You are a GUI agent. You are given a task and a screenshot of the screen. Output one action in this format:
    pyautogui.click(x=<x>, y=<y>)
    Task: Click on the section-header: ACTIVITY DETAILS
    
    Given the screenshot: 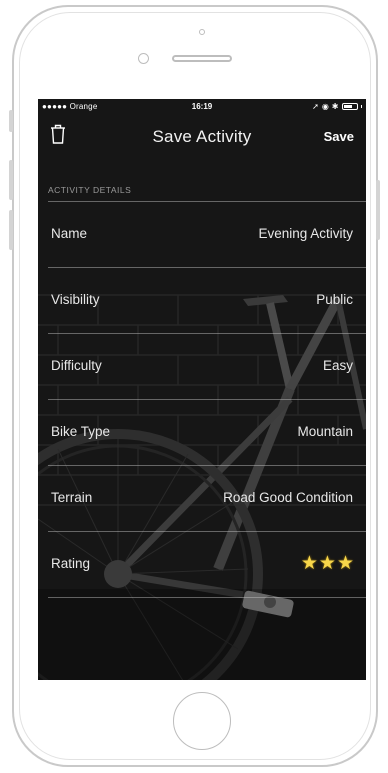 What is the action you would take?
    pyautogui.click(x=90, y=190)
    